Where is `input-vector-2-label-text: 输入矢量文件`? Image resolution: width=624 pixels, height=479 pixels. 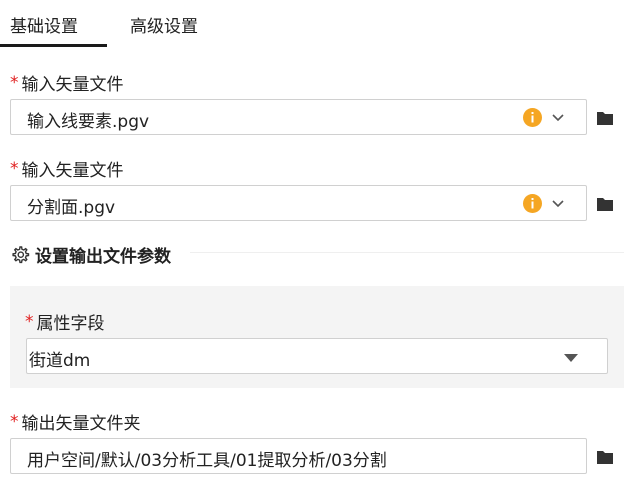 input-vector-2-label-text: 输入矢量文件 is located at coordinates (72, 171).